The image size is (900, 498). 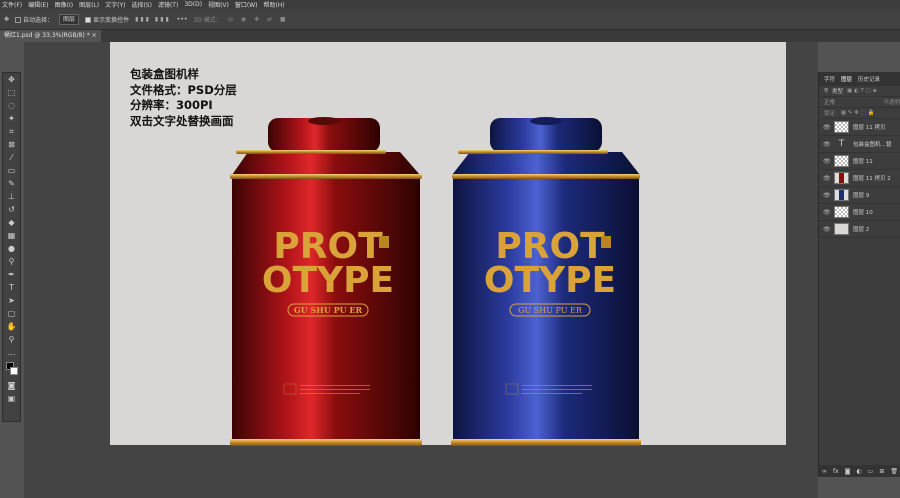 I want to click on red-can-title-2: OTYPE, so click(x=328, y=280).